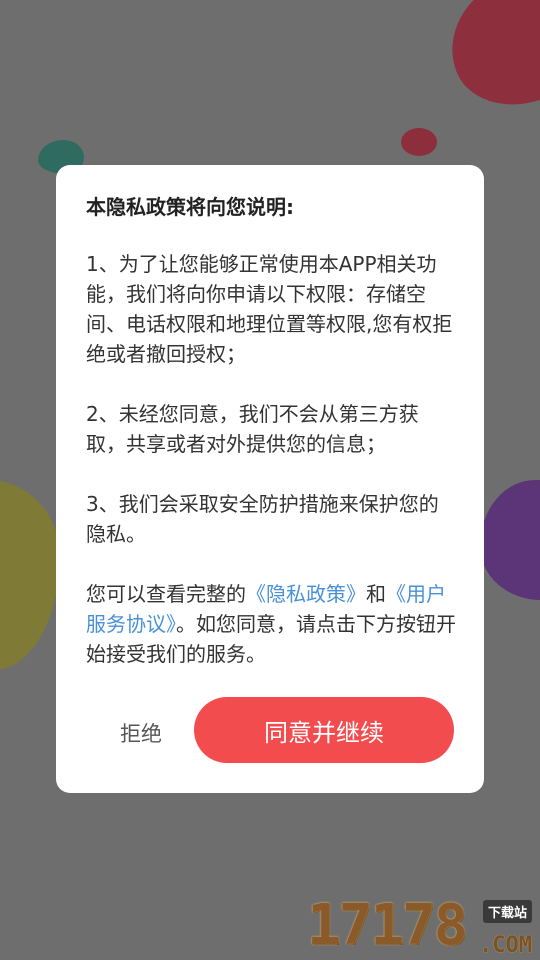 This screenshot has width=540, height=960. Describe the element at coordinates (387, 925) in the screenshot. I see `watermark-digits: 17178` at that location.